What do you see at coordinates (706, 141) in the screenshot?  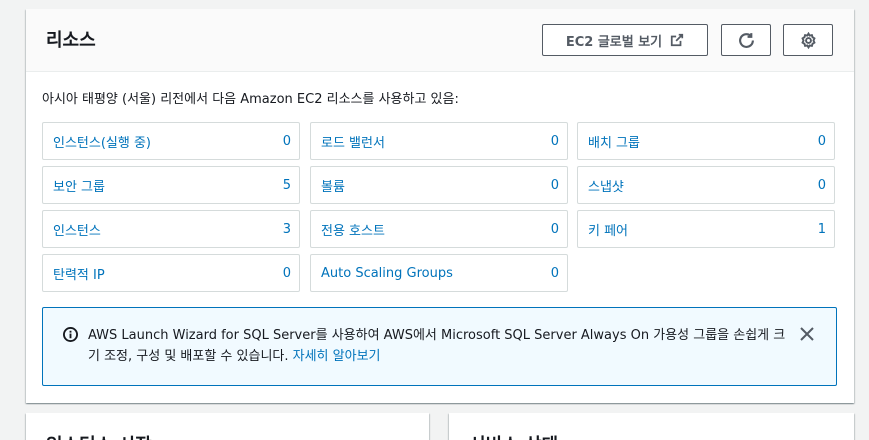 I see `card-placement-groups: 배치 그룹 0` at bounding box center [706, 141].